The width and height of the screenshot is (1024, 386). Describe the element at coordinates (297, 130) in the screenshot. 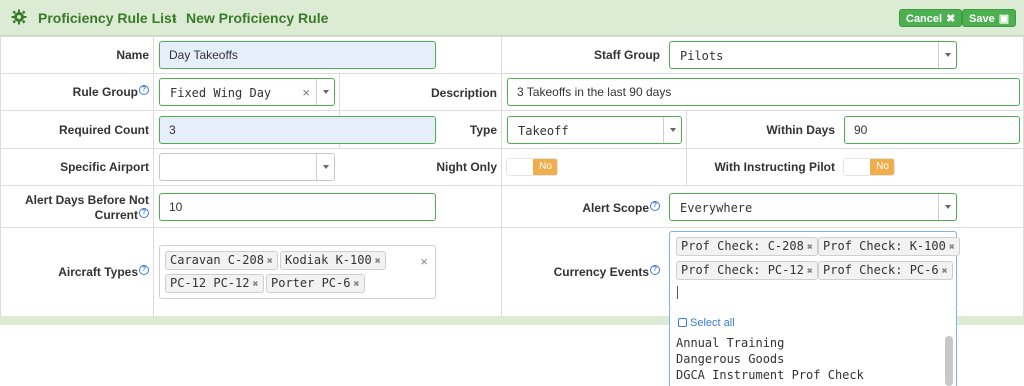

I see `required-count-input: 3` at that location.